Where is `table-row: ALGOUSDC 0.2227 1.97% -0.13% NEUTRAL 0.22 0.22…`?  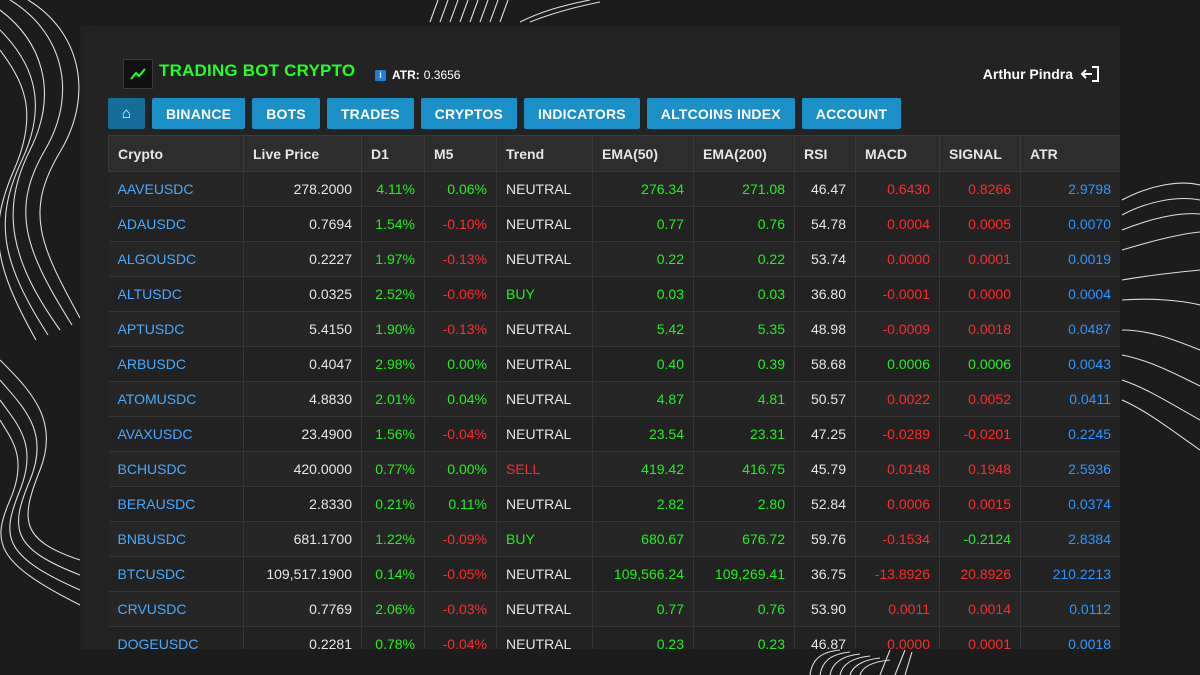 table-row: ALGOUSDC 0.2227 1.97% -0.13% NEUTRAL 0.22 0.22… is located at coordinates (614, 259).